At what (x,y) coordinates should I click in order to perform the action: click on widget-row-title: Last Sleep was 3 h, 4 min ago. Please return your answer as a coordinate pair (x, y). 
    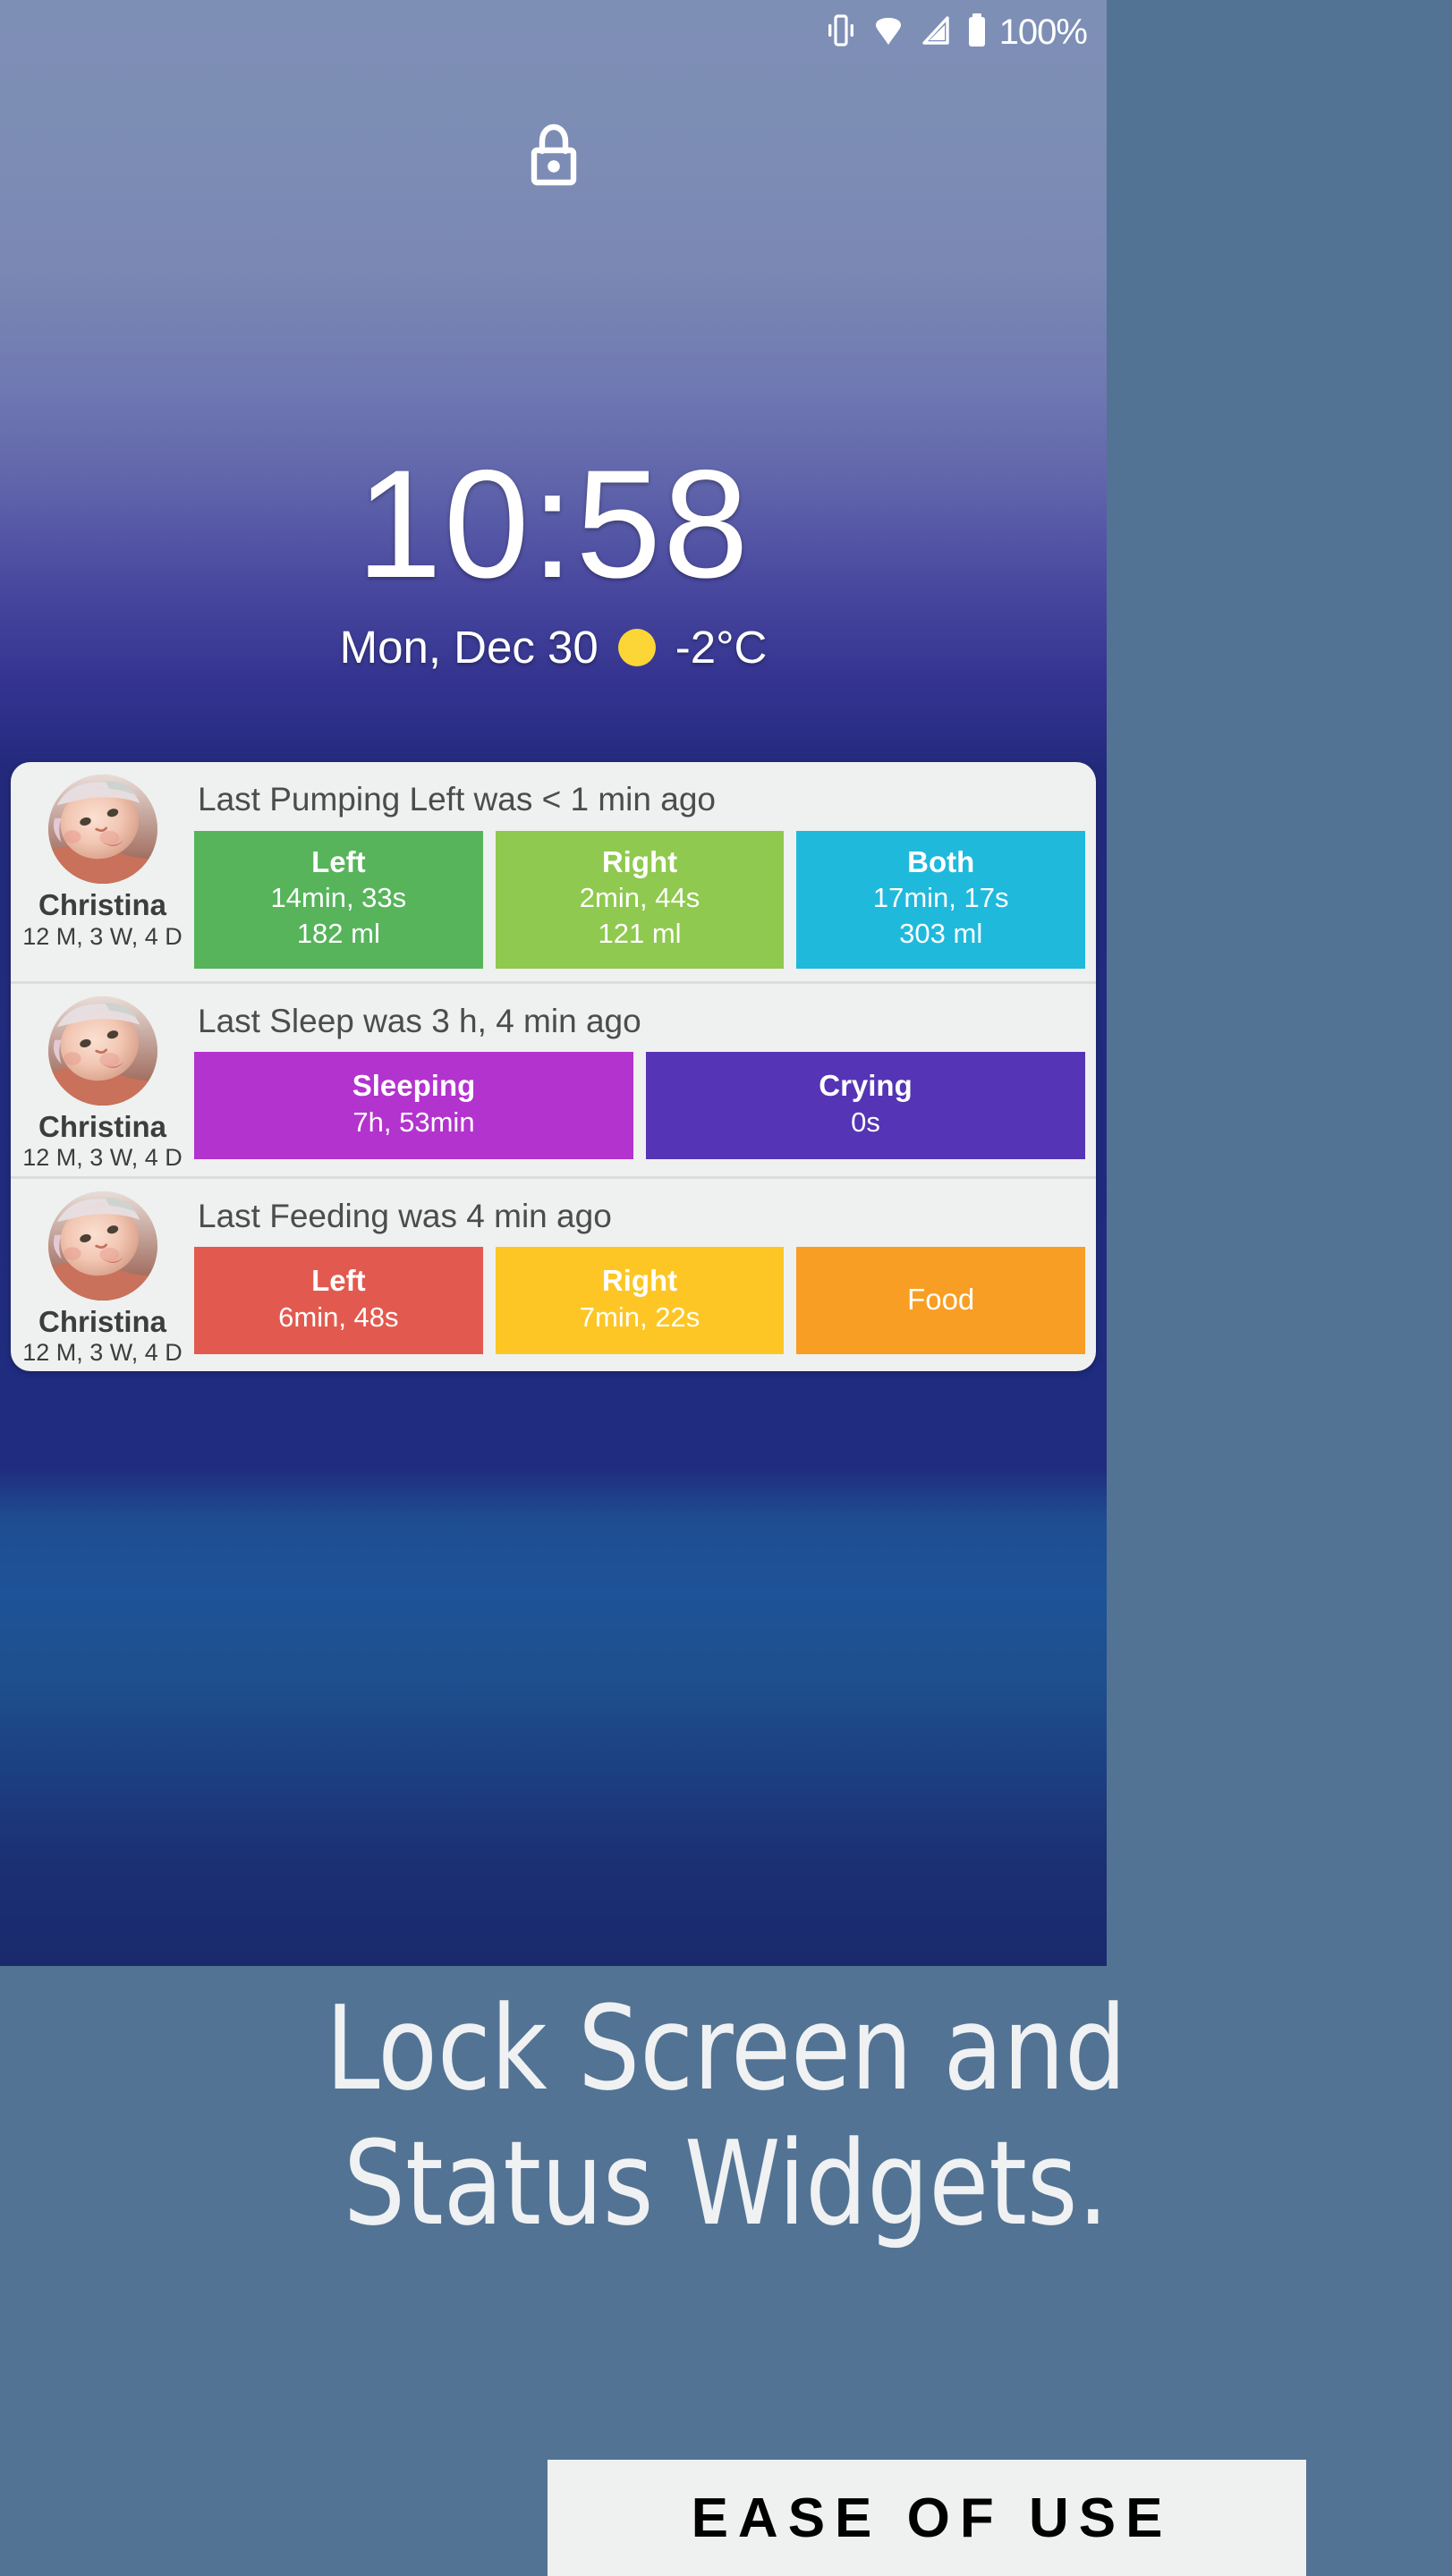
    Looking at the image, I should click on (419, 1020).